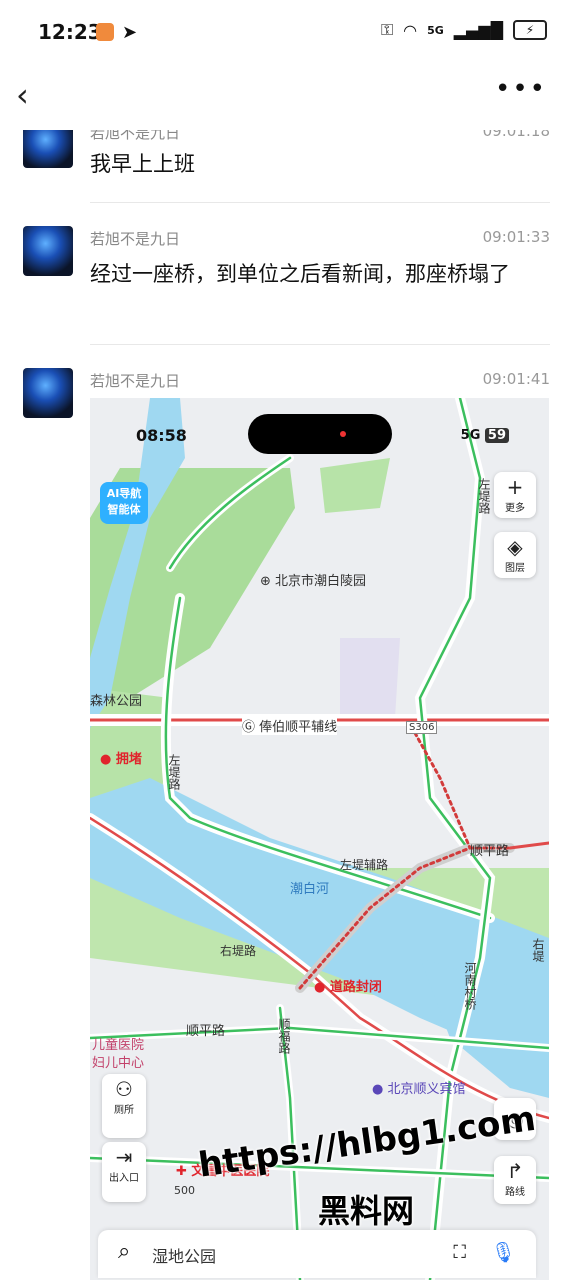  I want to click on layers-button: ◈ 图层, so click(515, 555).